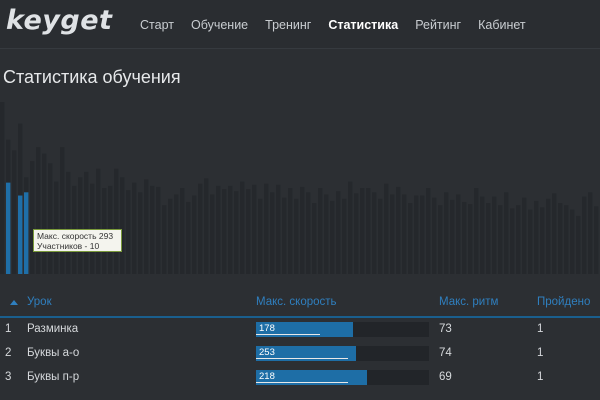 The image size is (600, 400). What do you see at coordinates (39, 302) in the screenshot?
I see `header-lesson: Урок` at bounding box center [39, 302].